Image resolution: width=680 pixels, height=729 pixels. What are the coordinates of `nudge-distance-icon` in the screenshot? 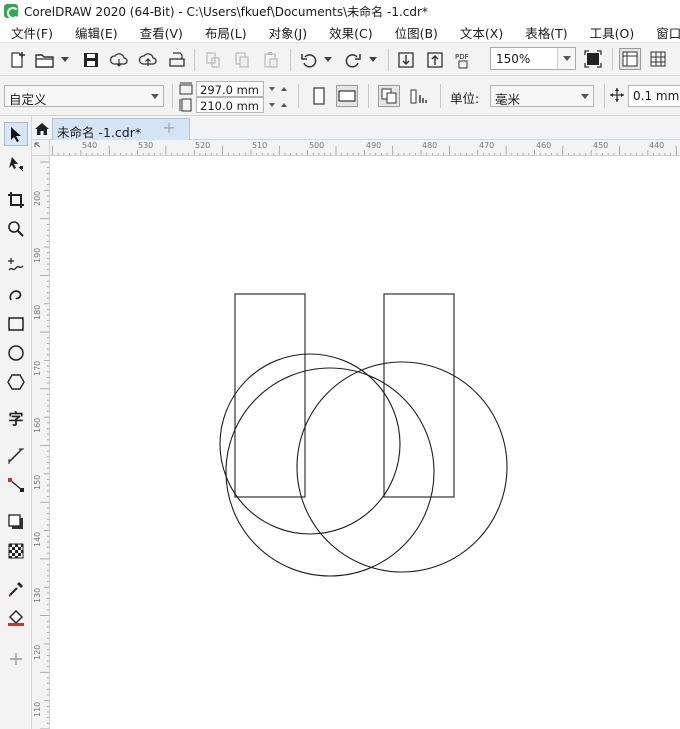 It's located at (617, 96).